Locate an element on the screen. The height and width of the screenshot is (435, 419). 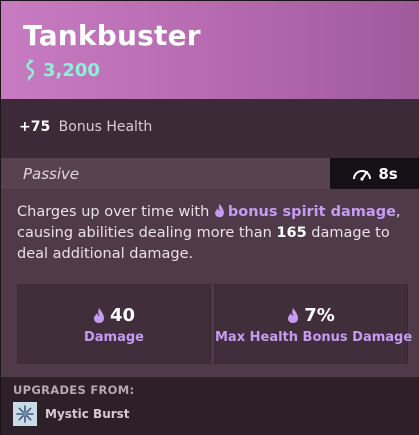
upgrade-item-name: Mystic Burst is located at coordinates (87, 414).